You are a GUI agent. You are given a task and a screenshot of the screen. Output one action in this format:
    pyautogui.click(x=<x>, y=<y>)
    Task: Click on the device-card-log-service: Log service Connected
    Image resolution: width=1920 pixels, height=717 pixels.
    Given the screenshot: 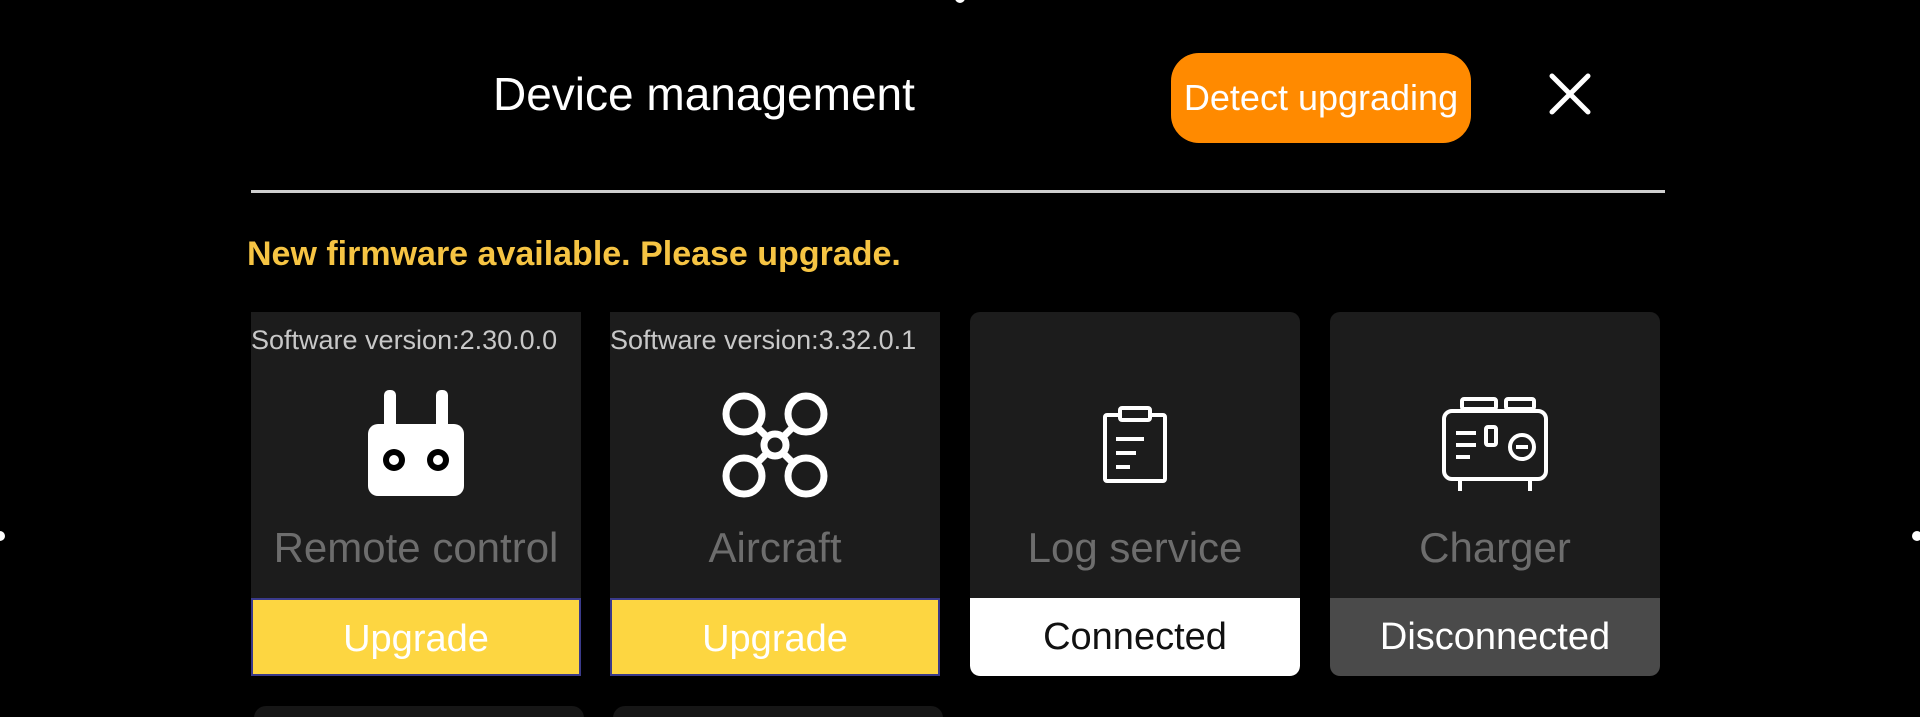 What is the action you would take?
    pyautogui.click(x=1135, y=494)
    